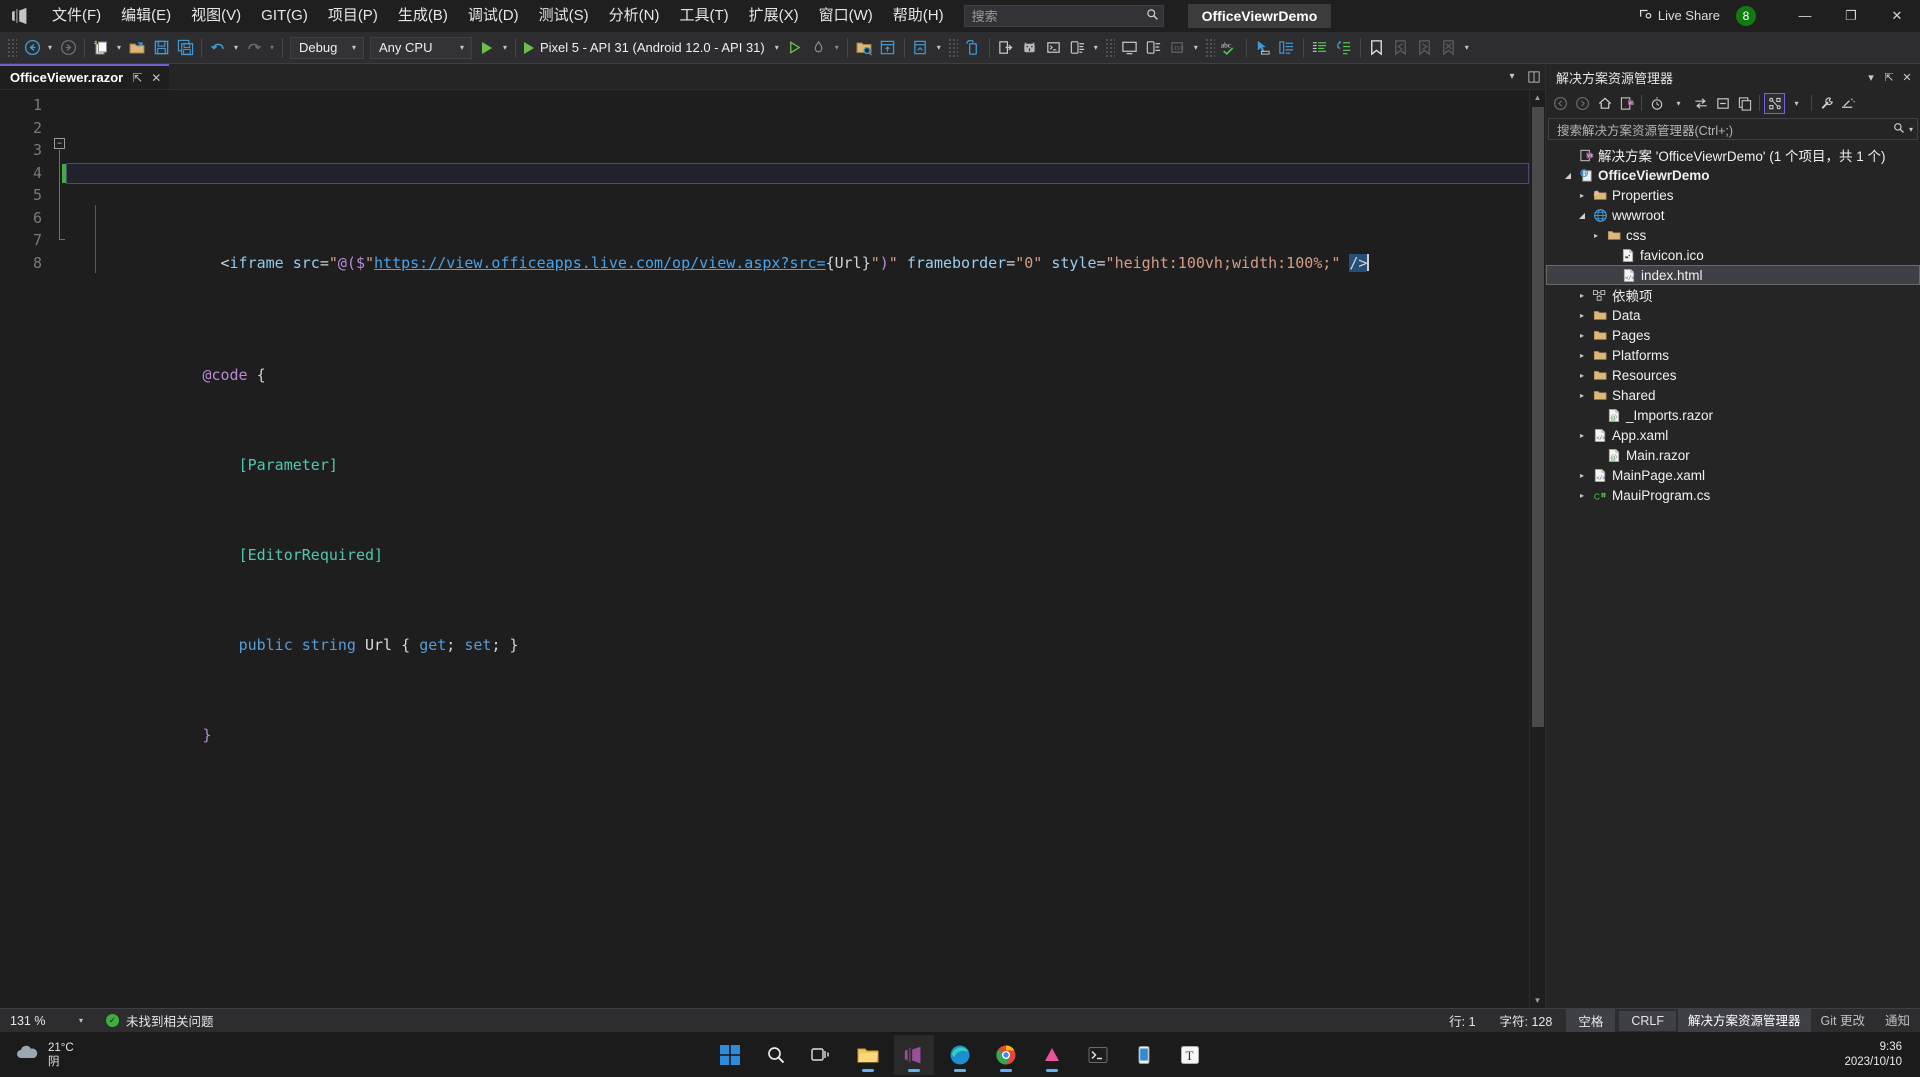 The height and width of the screenshot is (1077, 1920). I want to click on tree-node-pages: ▸ Pages, so click(1733, 335).